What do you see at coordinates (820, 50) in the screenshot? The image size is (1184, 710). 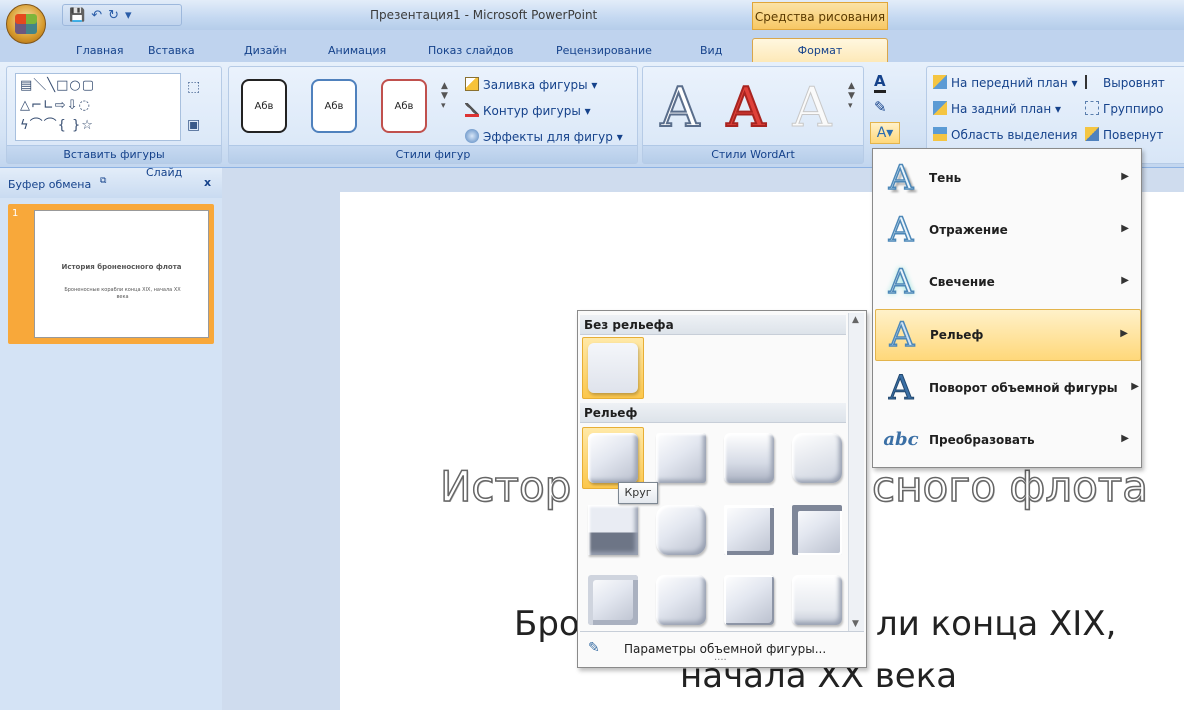 I see `tab-format: Формат` at bounding box center [820, 50].